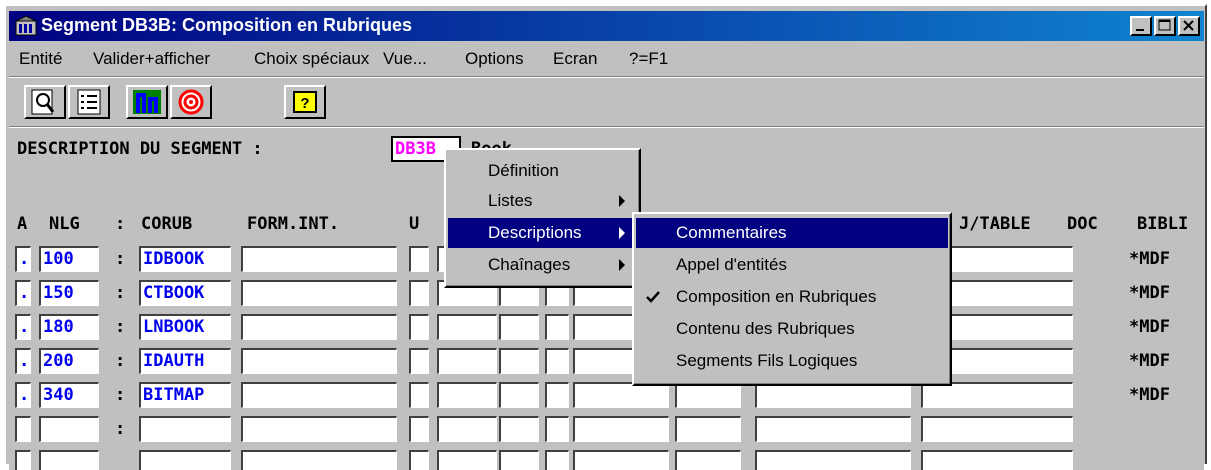  I want to click on context-item-chainages: Chaînages, so click(542, 265).